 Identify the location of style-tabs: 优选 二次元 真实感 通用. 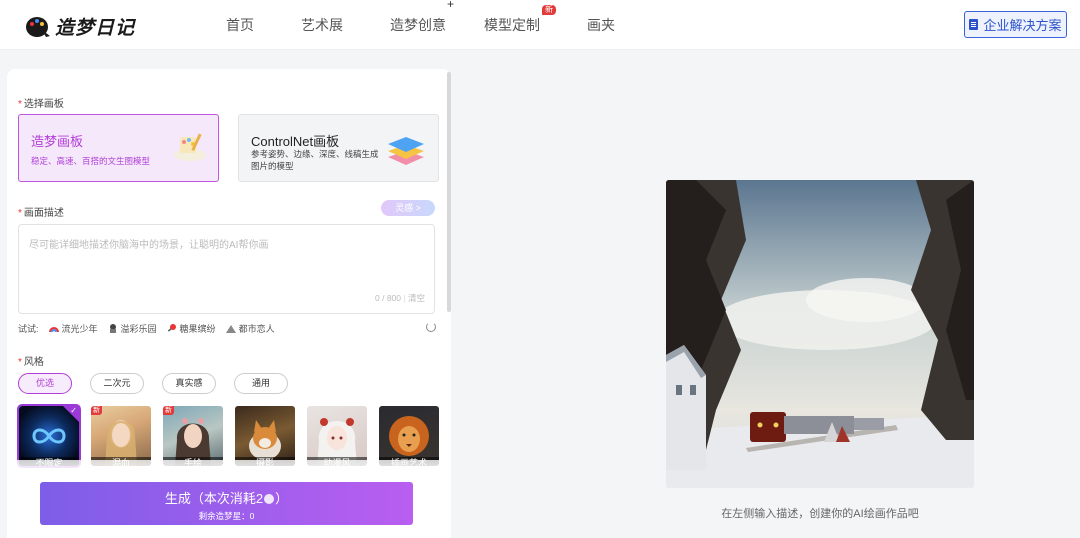
(162, 383).